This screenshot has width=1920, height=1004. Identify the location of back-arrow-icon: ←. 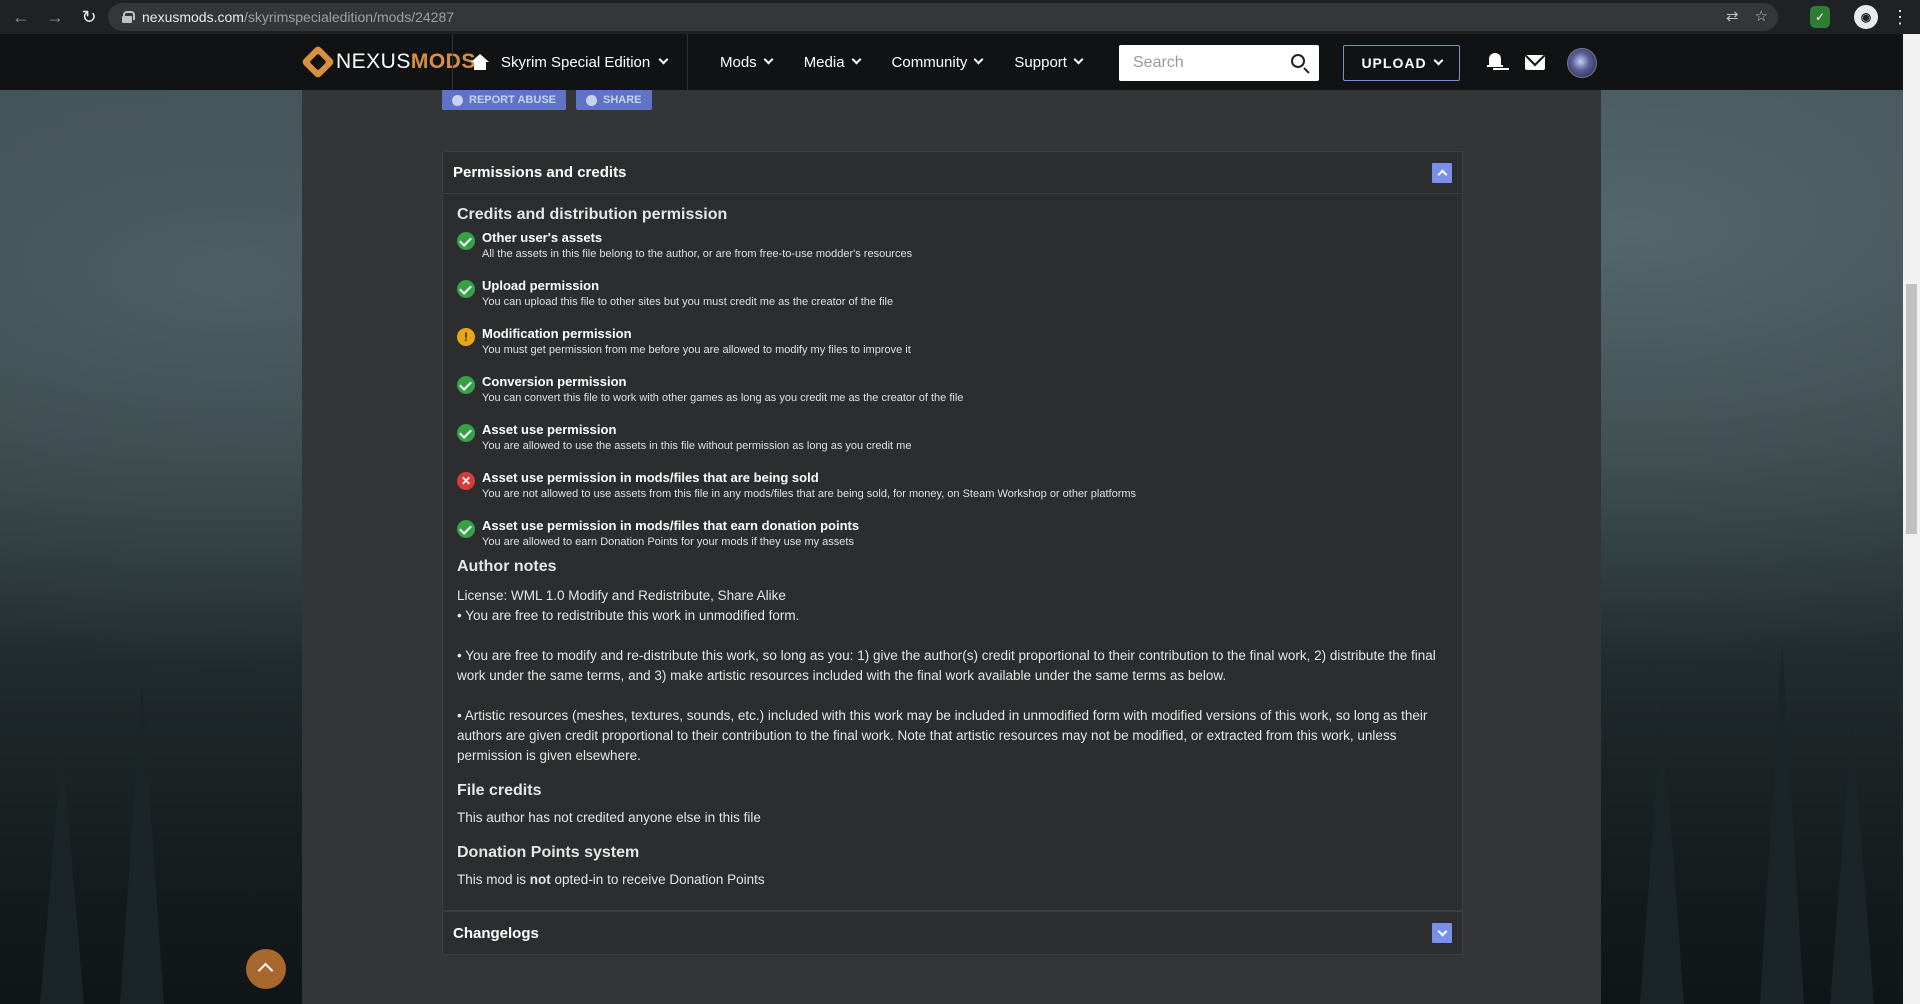
(21, 17).